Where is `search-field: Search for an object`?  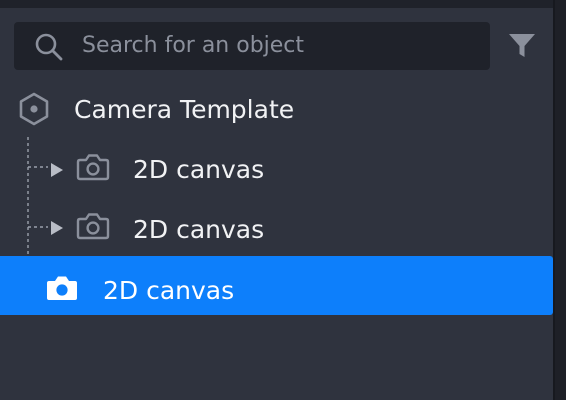
search-field: Search for an object is located at coordinates (252, 46).